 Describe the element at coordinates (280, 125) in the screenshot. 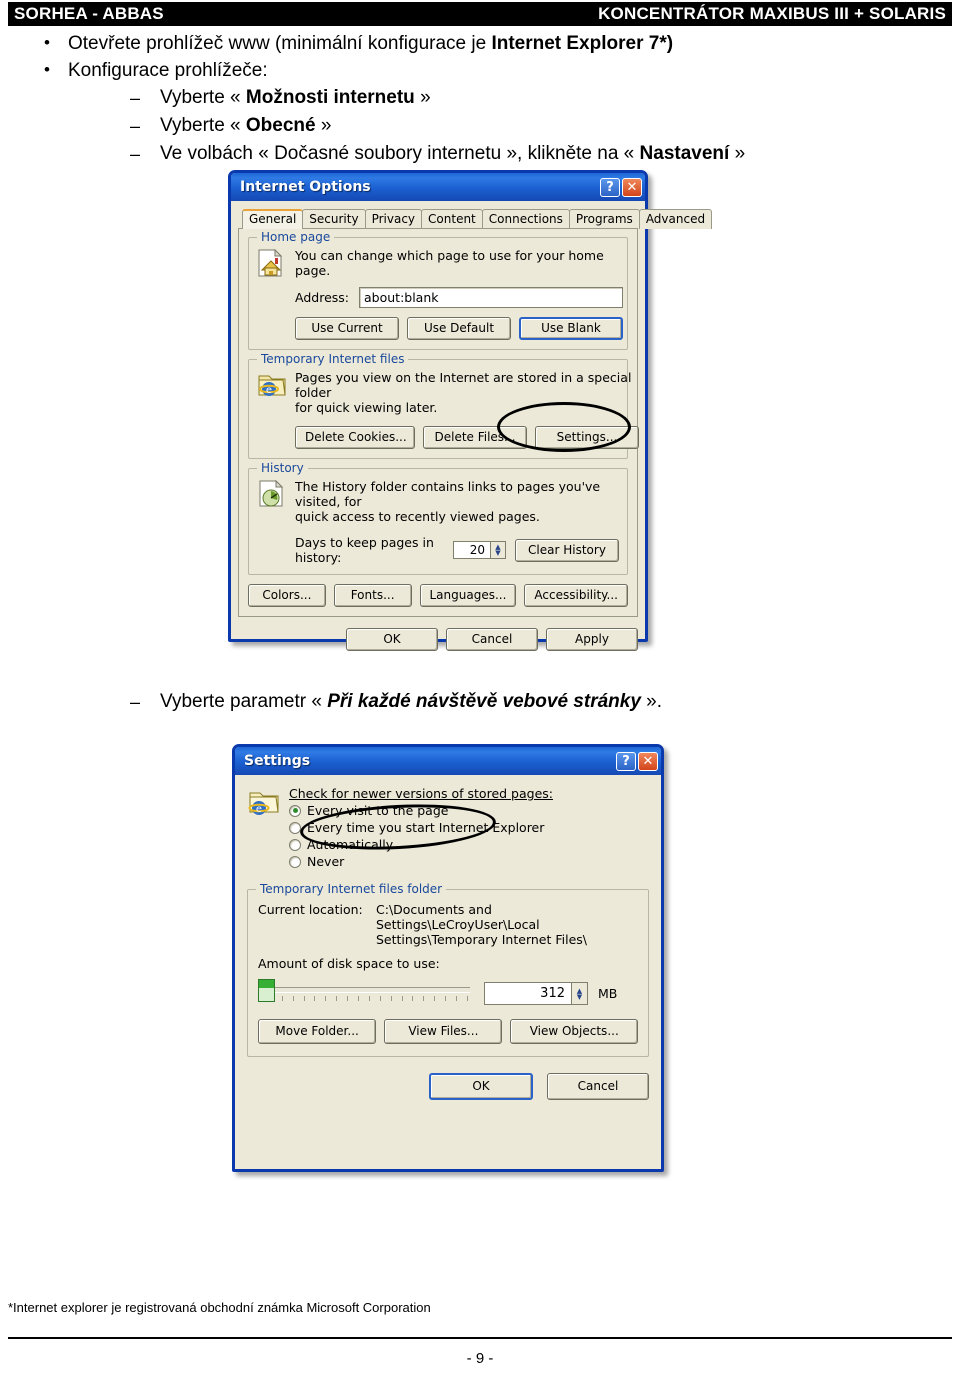

I see `sub-bullet-2-bold: Obecné` at that location.